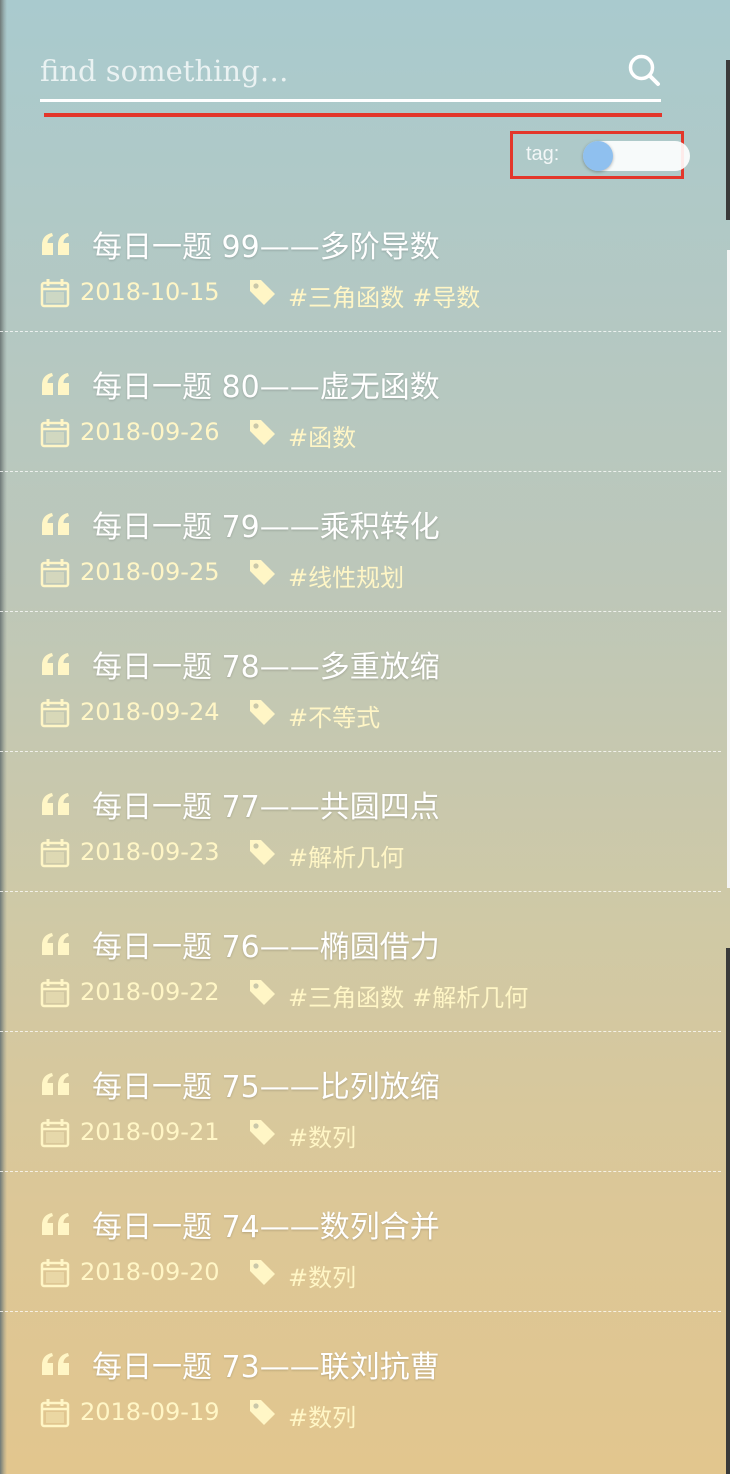 This screenshot has width=730, height=1474. What do you see at coordinates (543, 154) in the screenshot?
I see `tag-toggle-label: tag:` at bounding box center [543, 154].